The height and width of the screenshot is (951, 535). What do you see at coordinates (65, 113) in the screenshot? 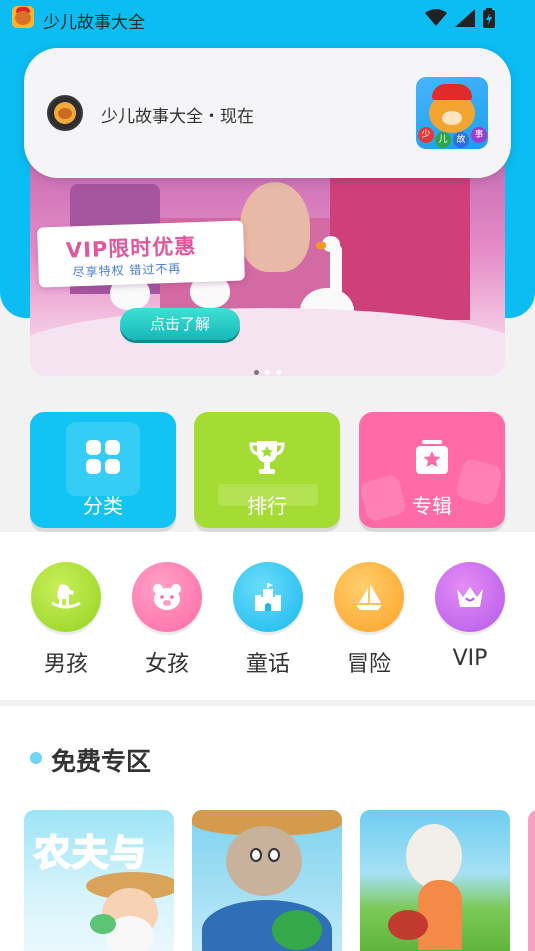
I see `app-icon` at bounding box center [65, 113].